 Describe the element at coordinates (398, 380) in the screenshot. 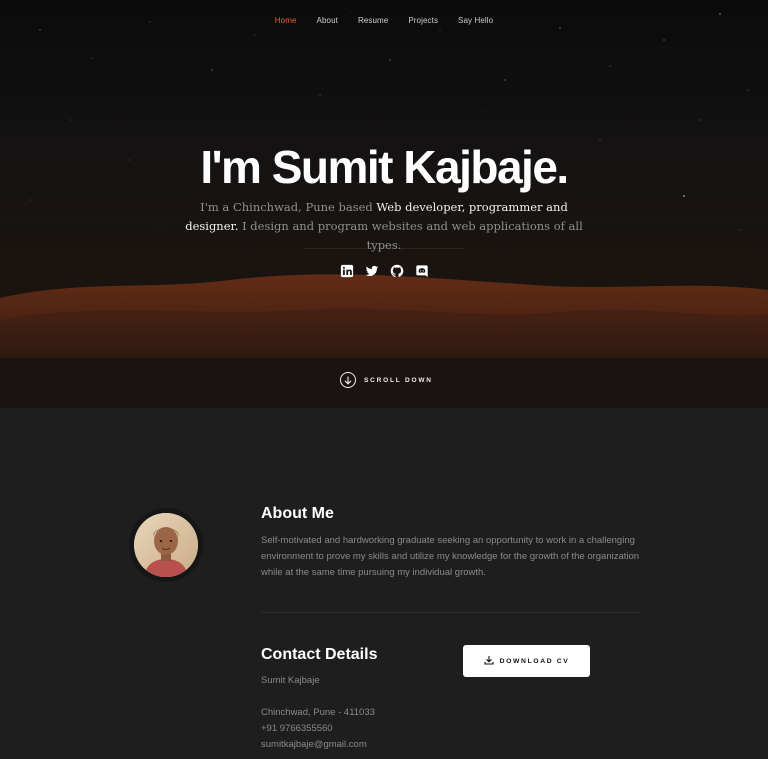

I see `scroll-down-label: SCROLL DOWN` at that location.